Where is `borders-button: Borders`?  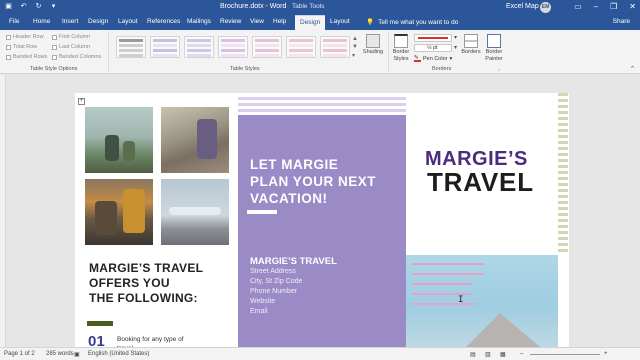 borders-button: Borders is located at coordinates (471, 45).